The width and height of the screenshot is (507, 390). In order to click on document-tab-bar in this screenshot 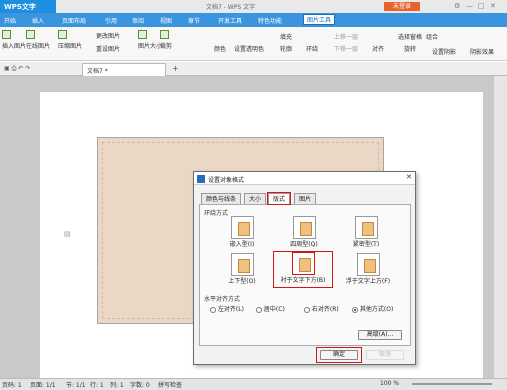, I will do `click(253, 69)`.